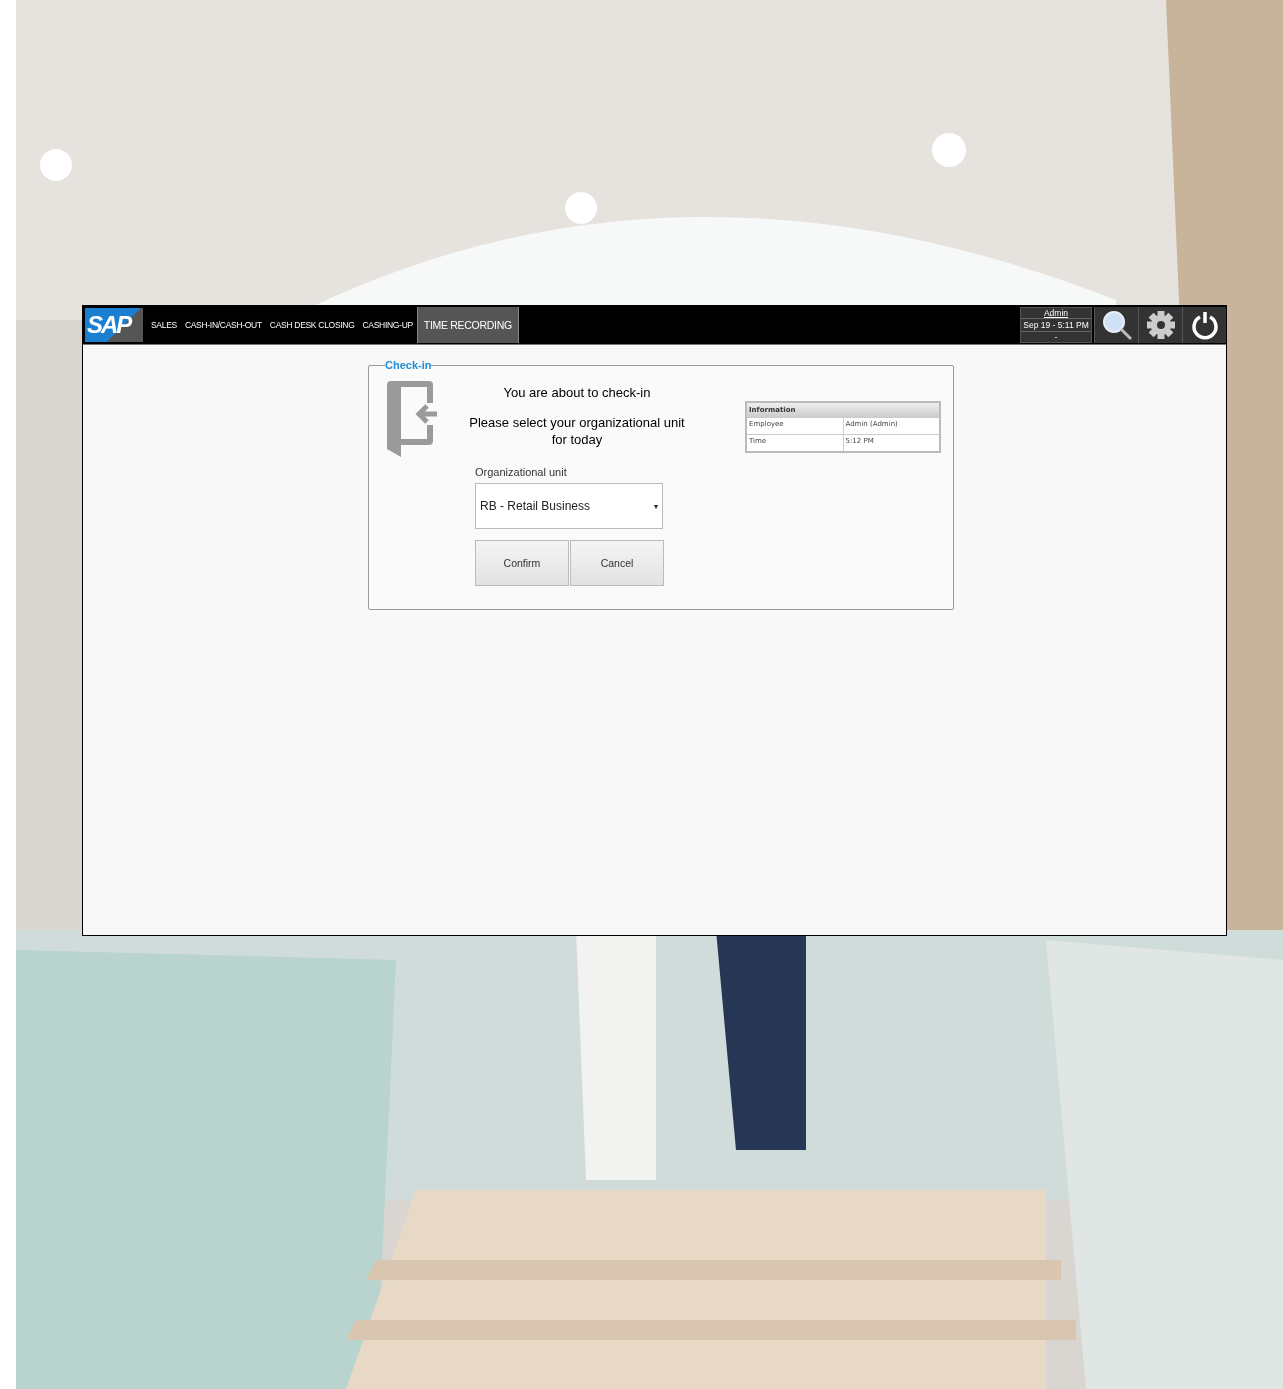 The height and width of the screenshot is (1389, 1283). I want to click on confirm-button: Confirm, so click(522, 563).